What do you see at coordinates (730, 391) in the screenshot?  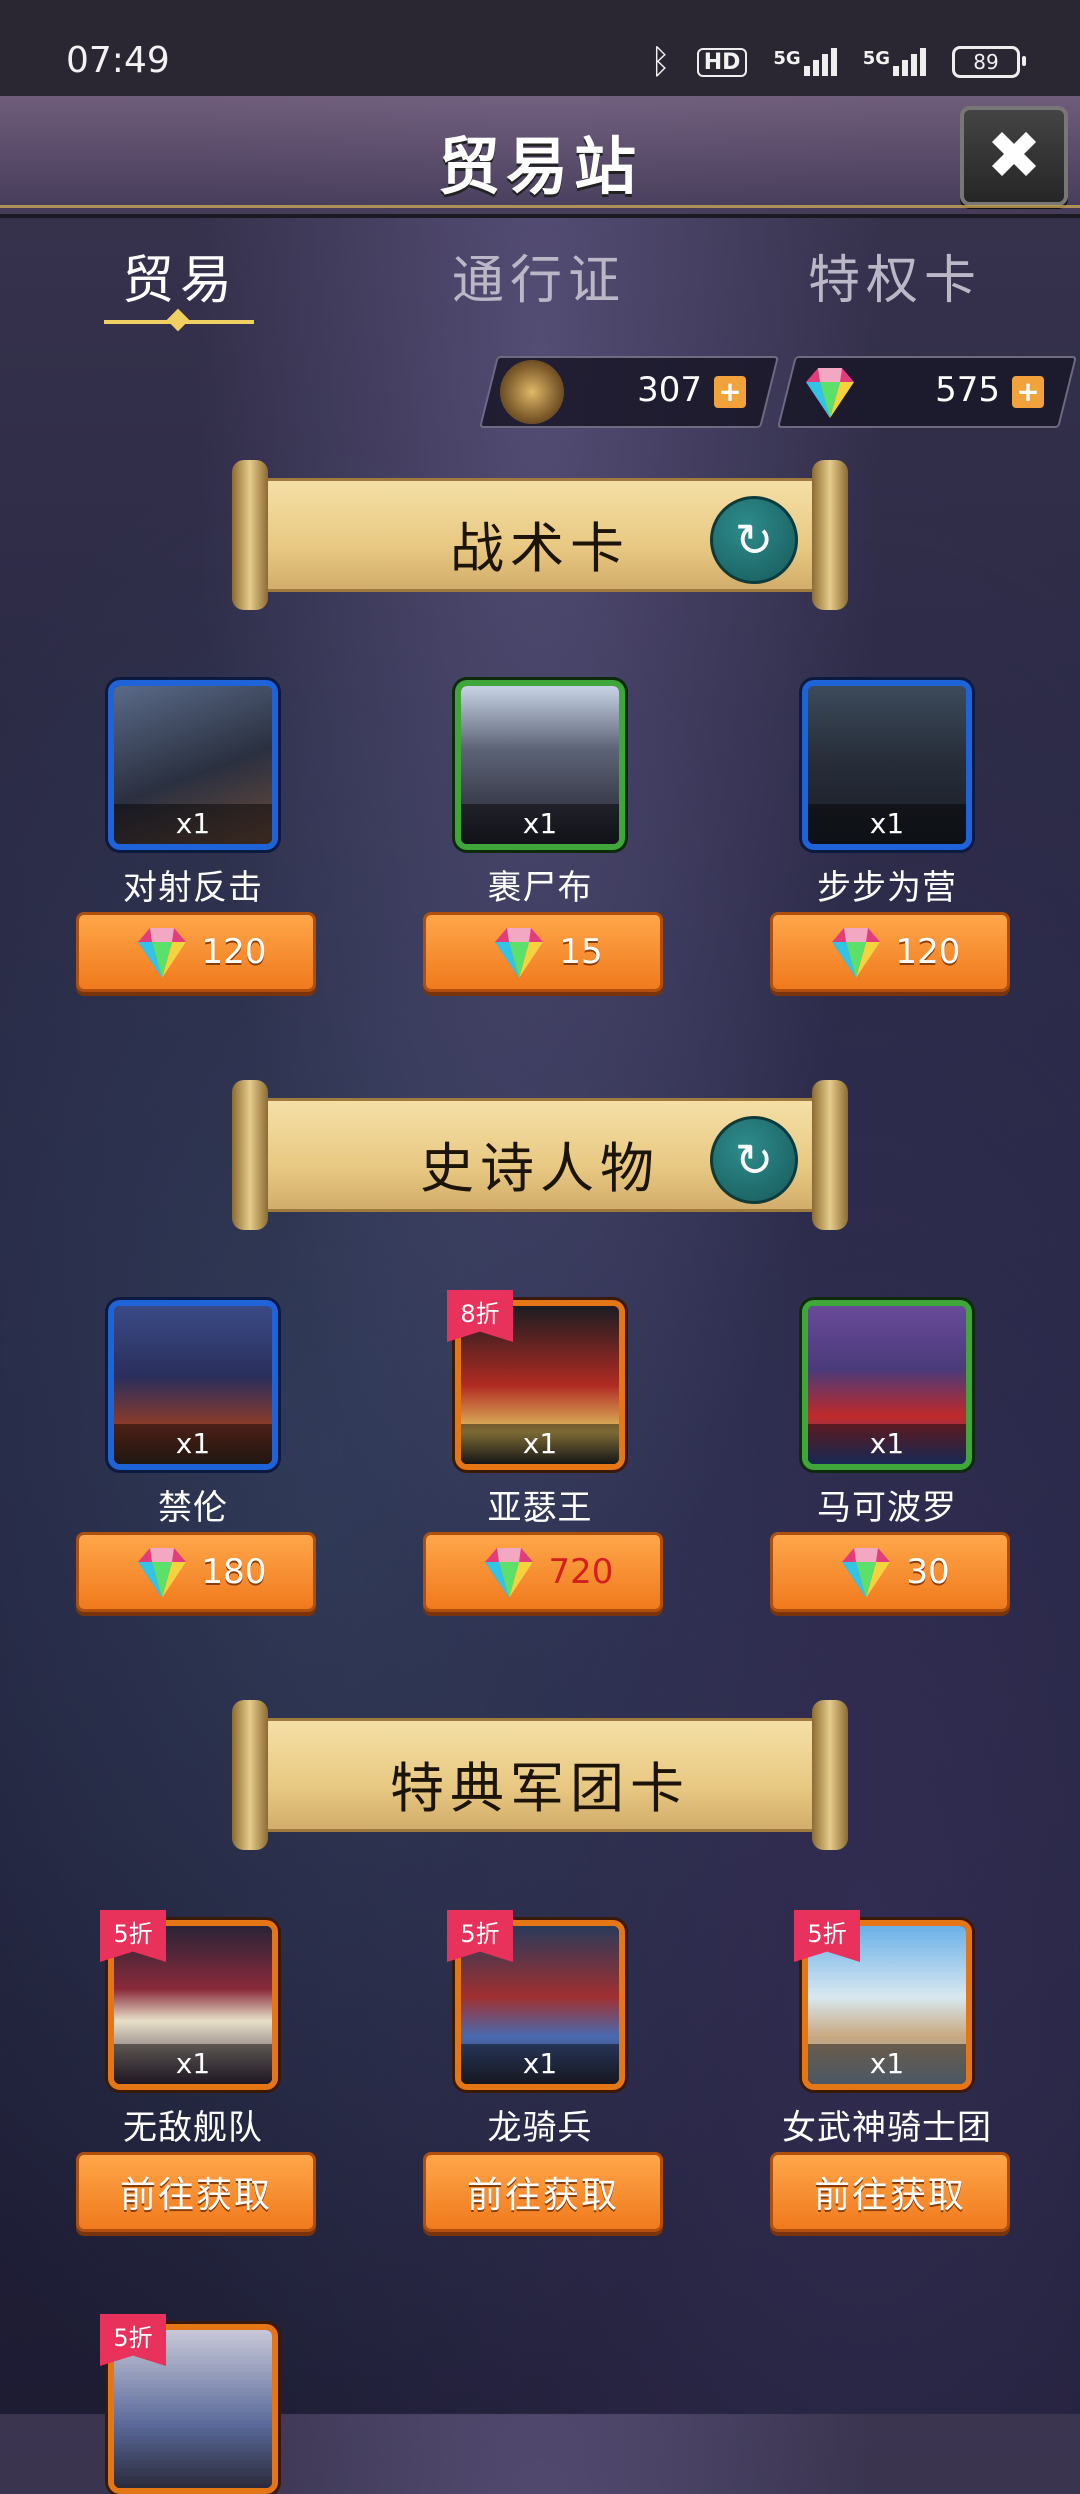 I see `add-medal-button: +` at bounding box center [730, 391].